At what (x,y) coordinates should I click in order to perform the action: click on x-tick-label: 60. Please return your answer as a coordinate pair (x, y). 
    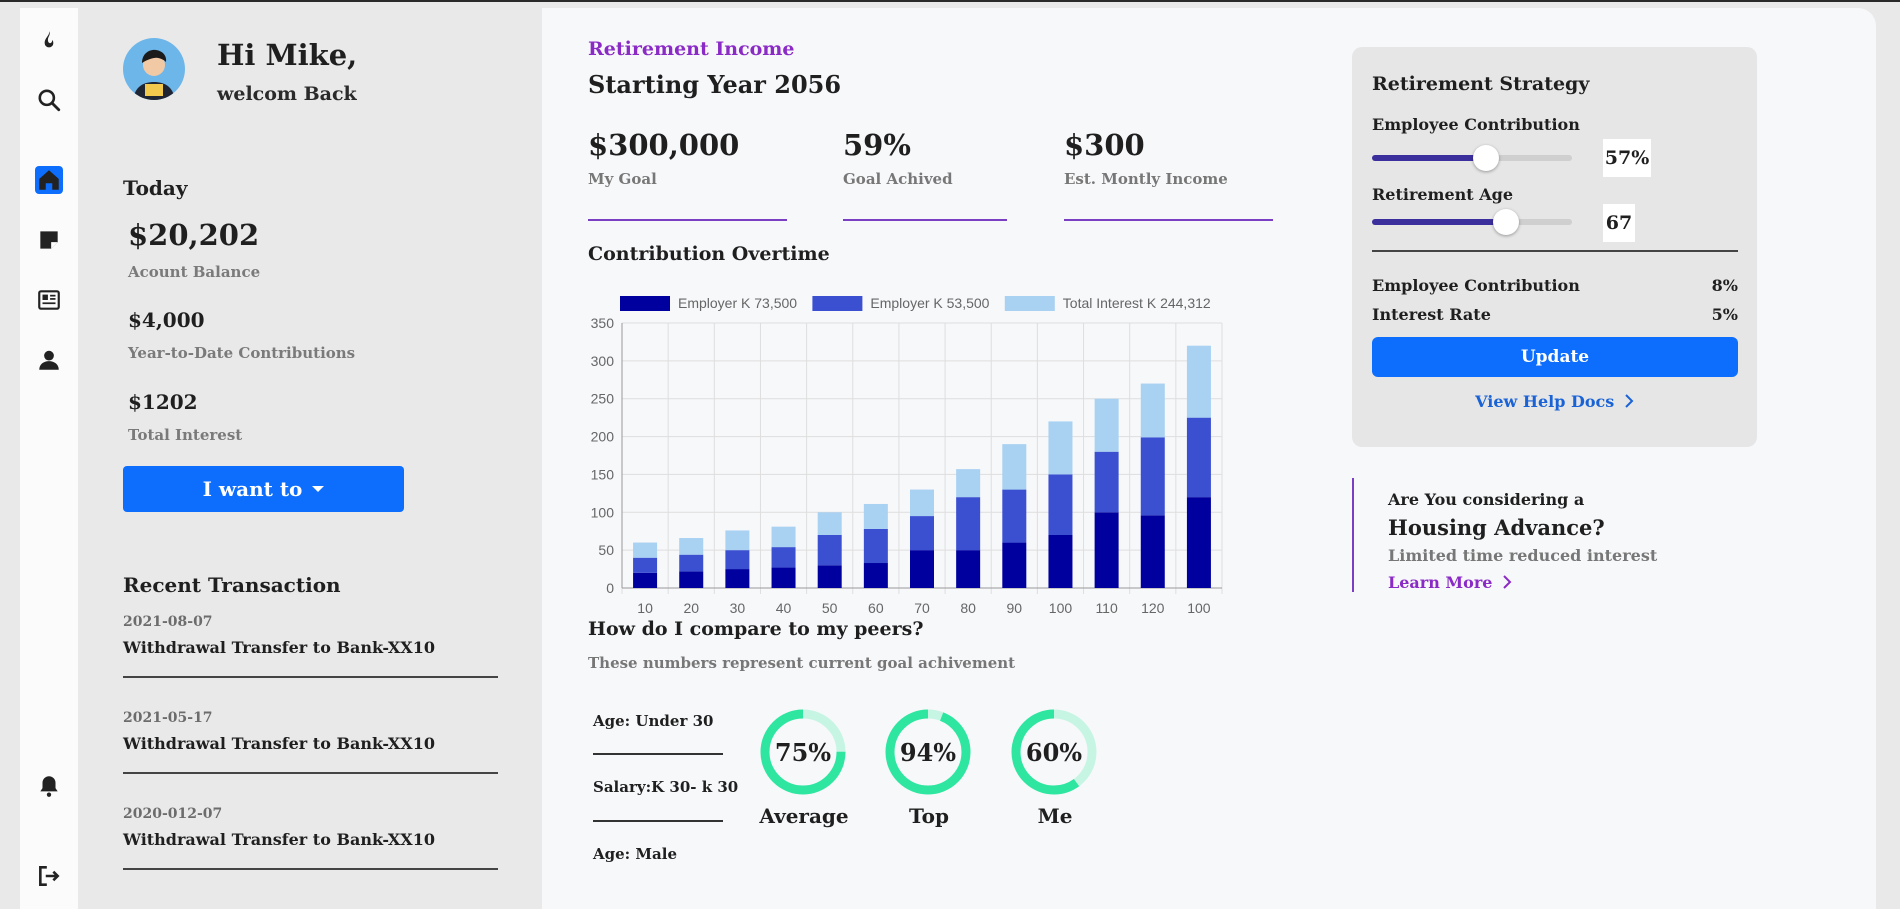
    Looking at the image, I should click on (876, 608).